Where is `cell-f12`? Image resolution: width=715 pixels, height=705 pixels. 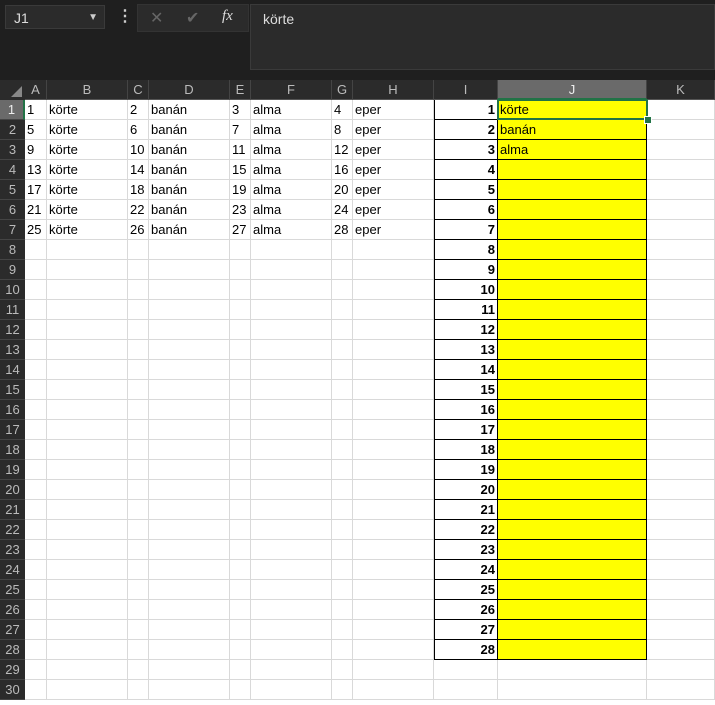 cell-f12 is located at coordinates (291, 330).